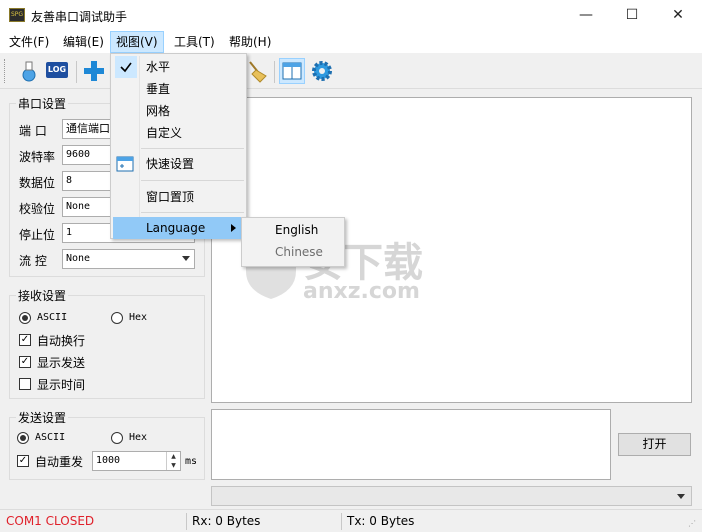 The image size is (702, 532). Describe the element at coordinates (33, 131) in the screenshot. I see `port-label: 端 口` at that location.